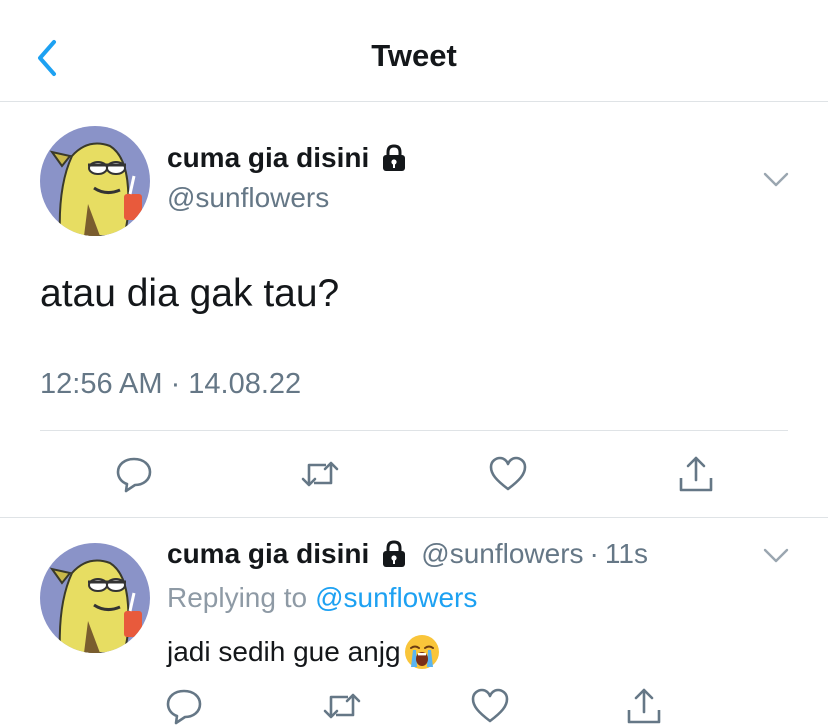 This screenshot has width=828, height=726. What do you see at coordinates (407, 554) in the screenshot?
I see `reply-author-row: cuma gia disini @sunflowers · 11s` at bounding box center [407, 554].